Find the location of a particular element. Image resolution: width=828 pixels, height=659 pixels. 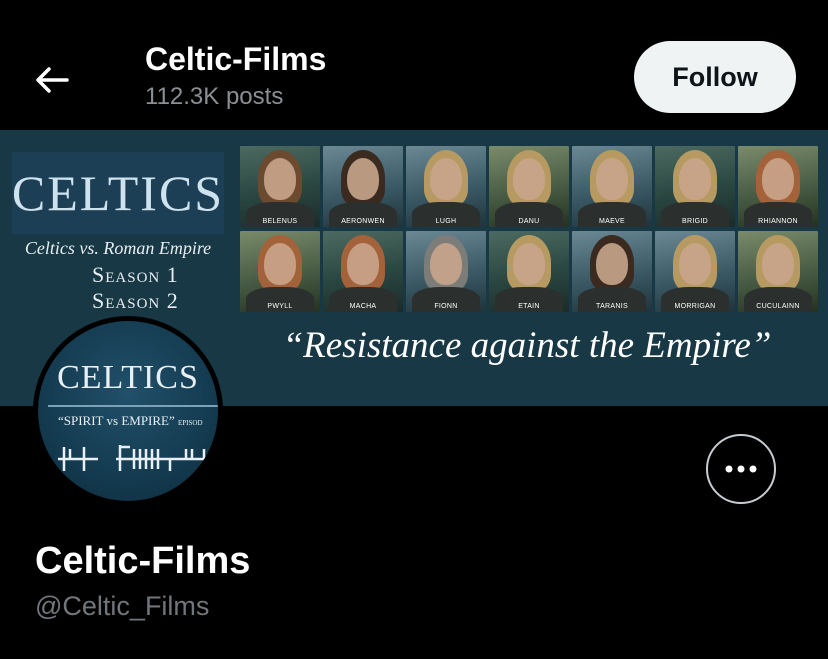

character-portrait: LUGH is located at coordinates (446, 186).